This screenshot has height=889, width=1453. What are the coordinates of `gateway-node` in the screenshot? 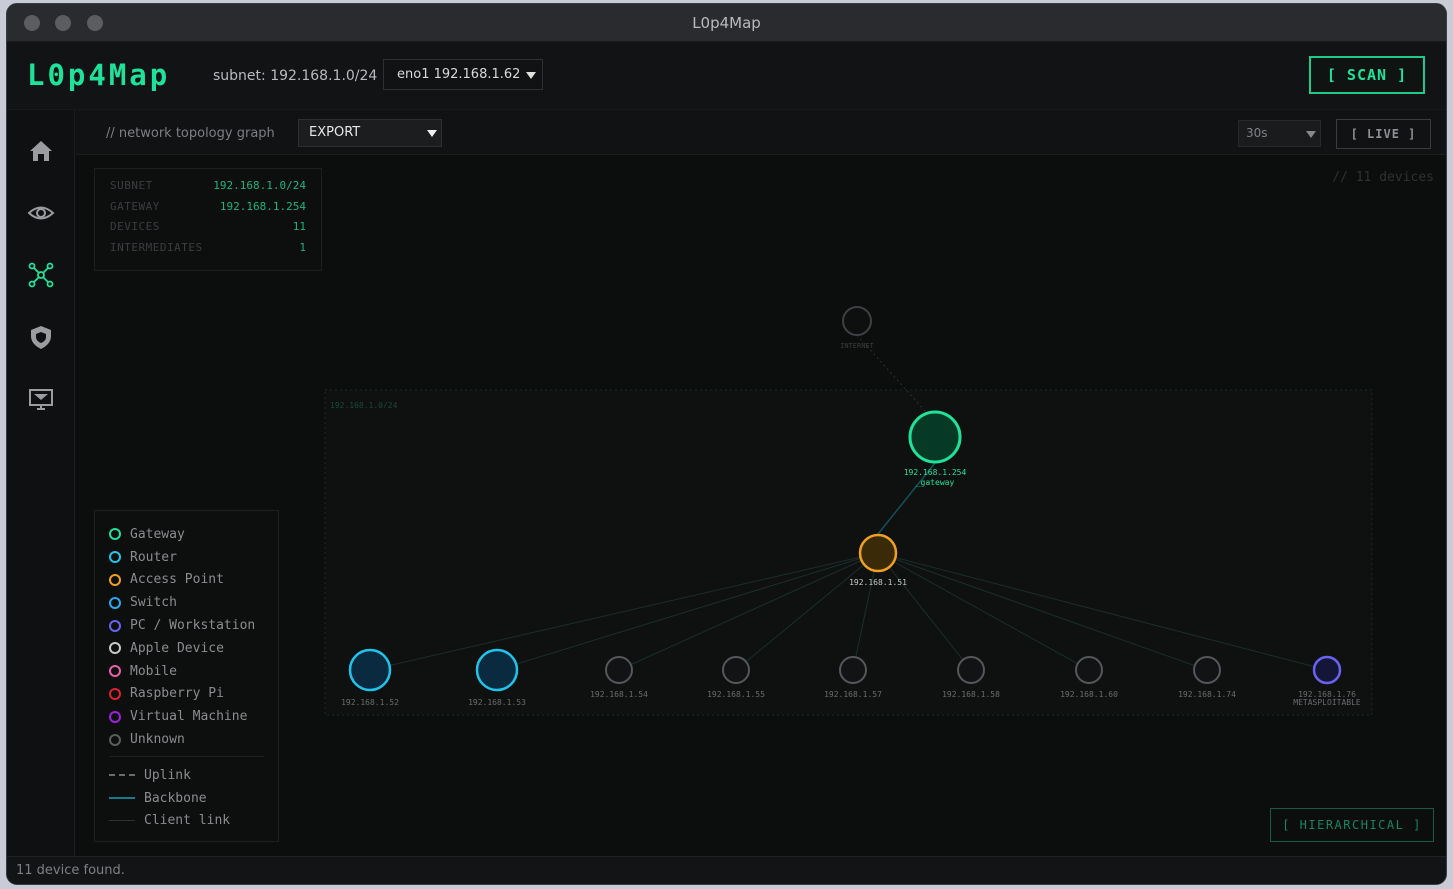 It's located at (935, 437).